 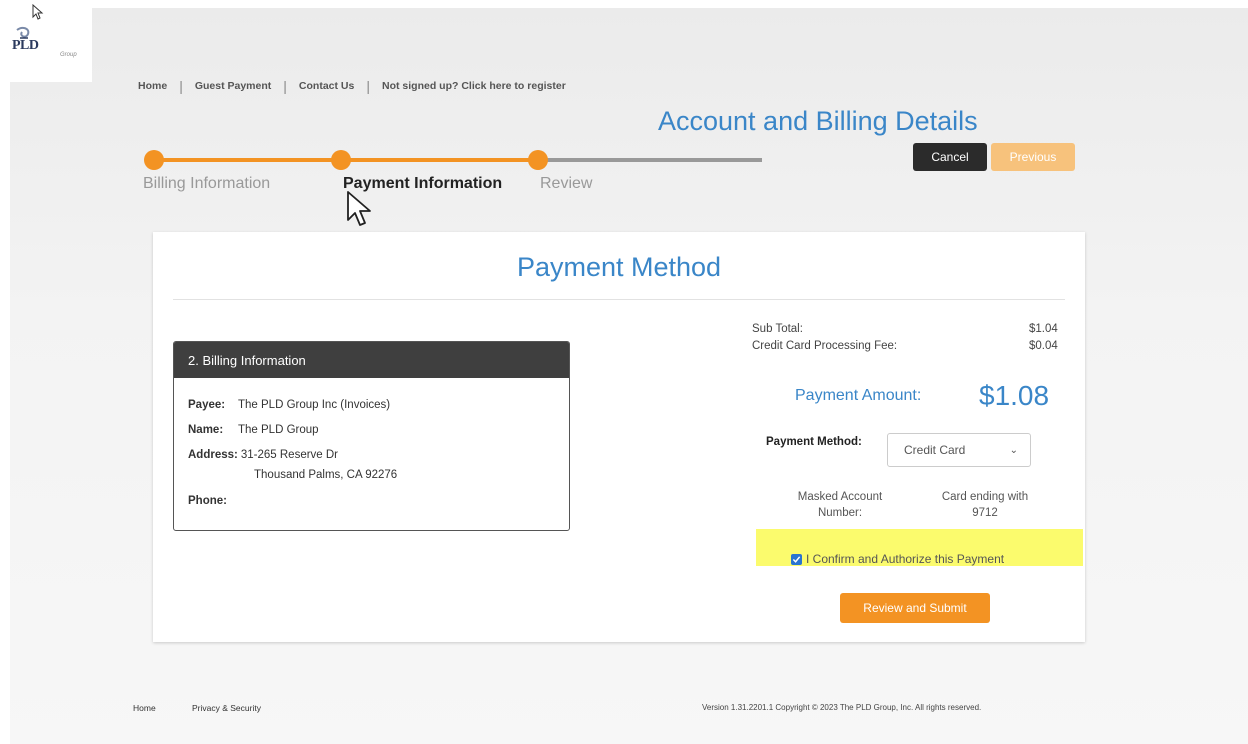 I want to click on payment-method-label: Payment Method:, so click(x=814, y=442).